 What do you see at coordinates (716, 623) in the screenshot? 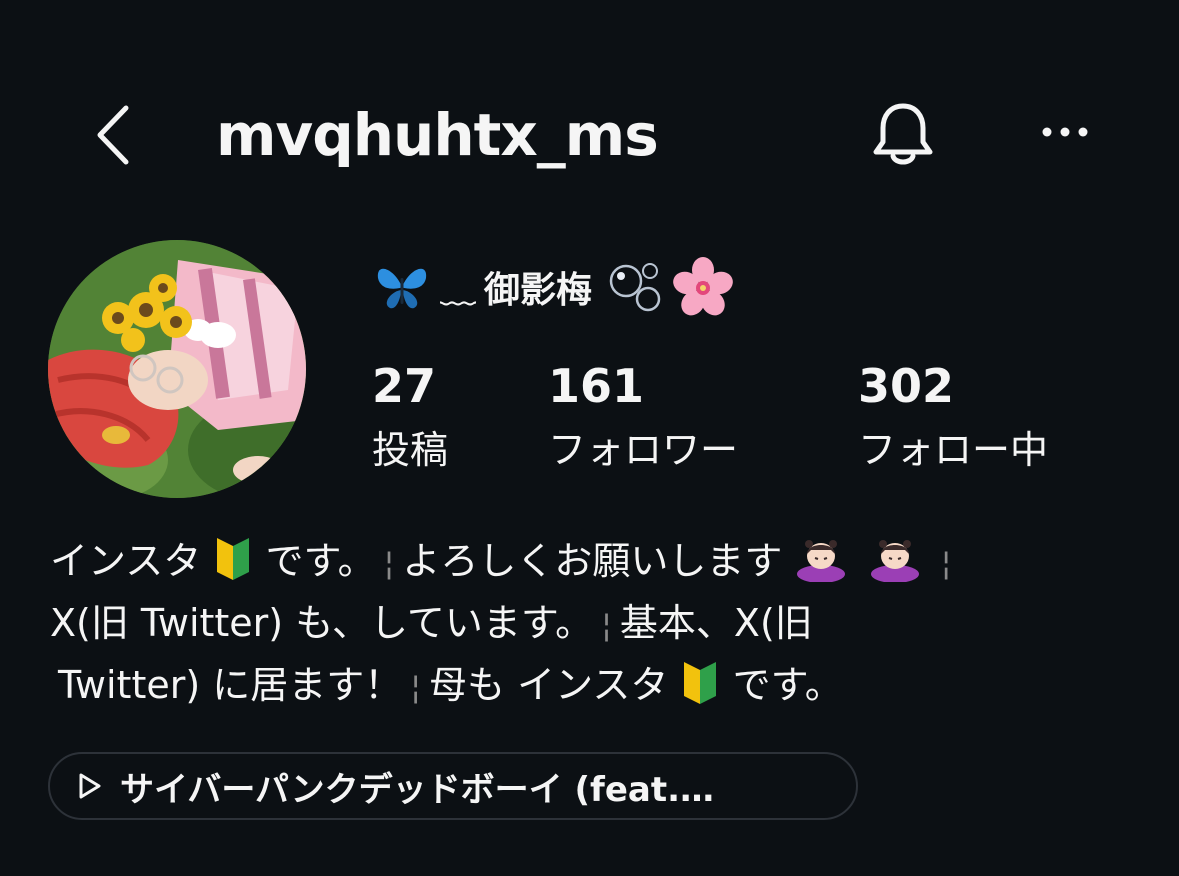
I see `bio-text: 基本、X(旧` at bounding box center [716, 623].